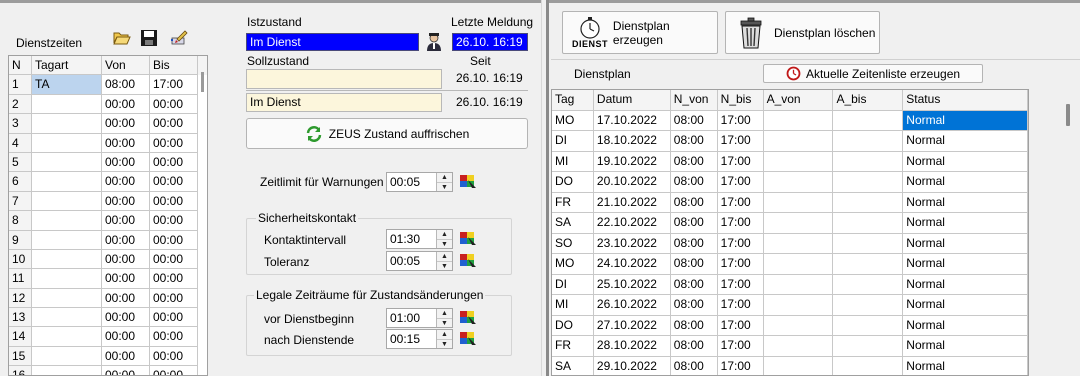 Image resolution: width=1080 pixels, height=376 pixels. I want to click on table-cell: 2, so click(20, 104).